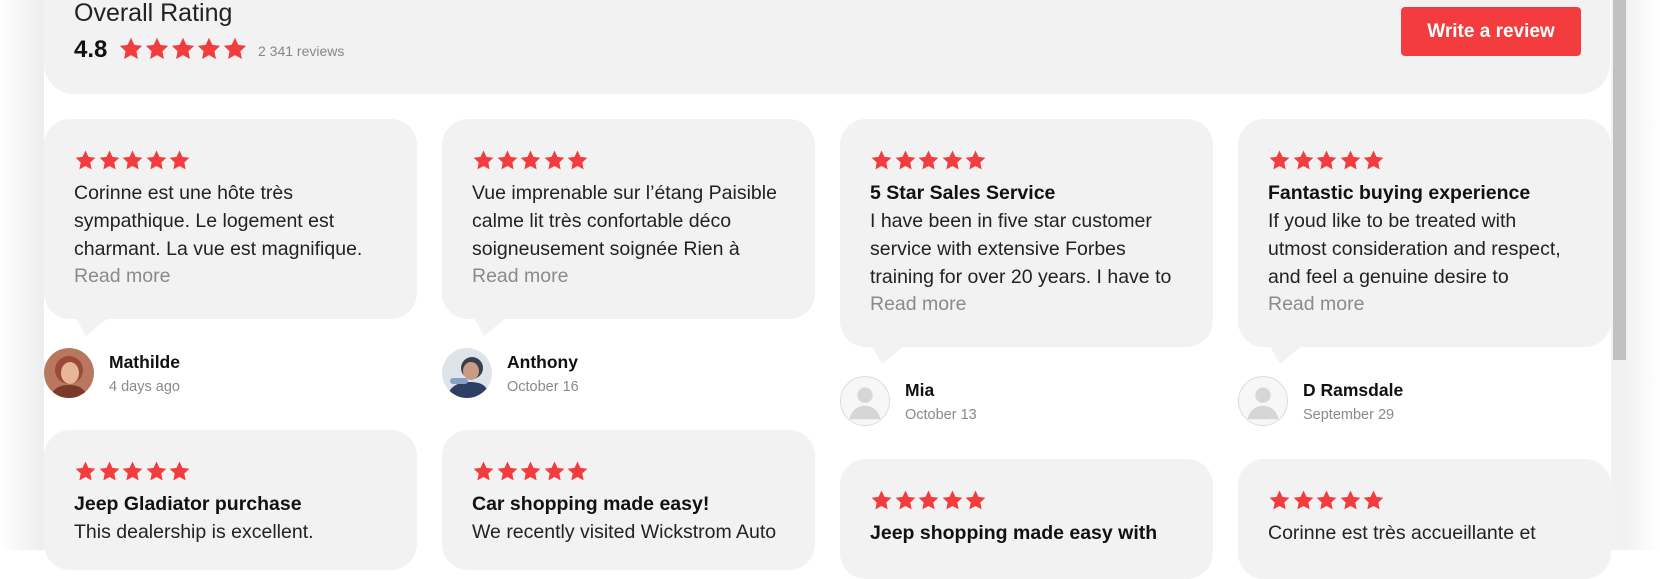 The height and width of the screenshot is (579, 1660). I want to click on review-text-line: I have been in five star customer, so click(1011, 221).